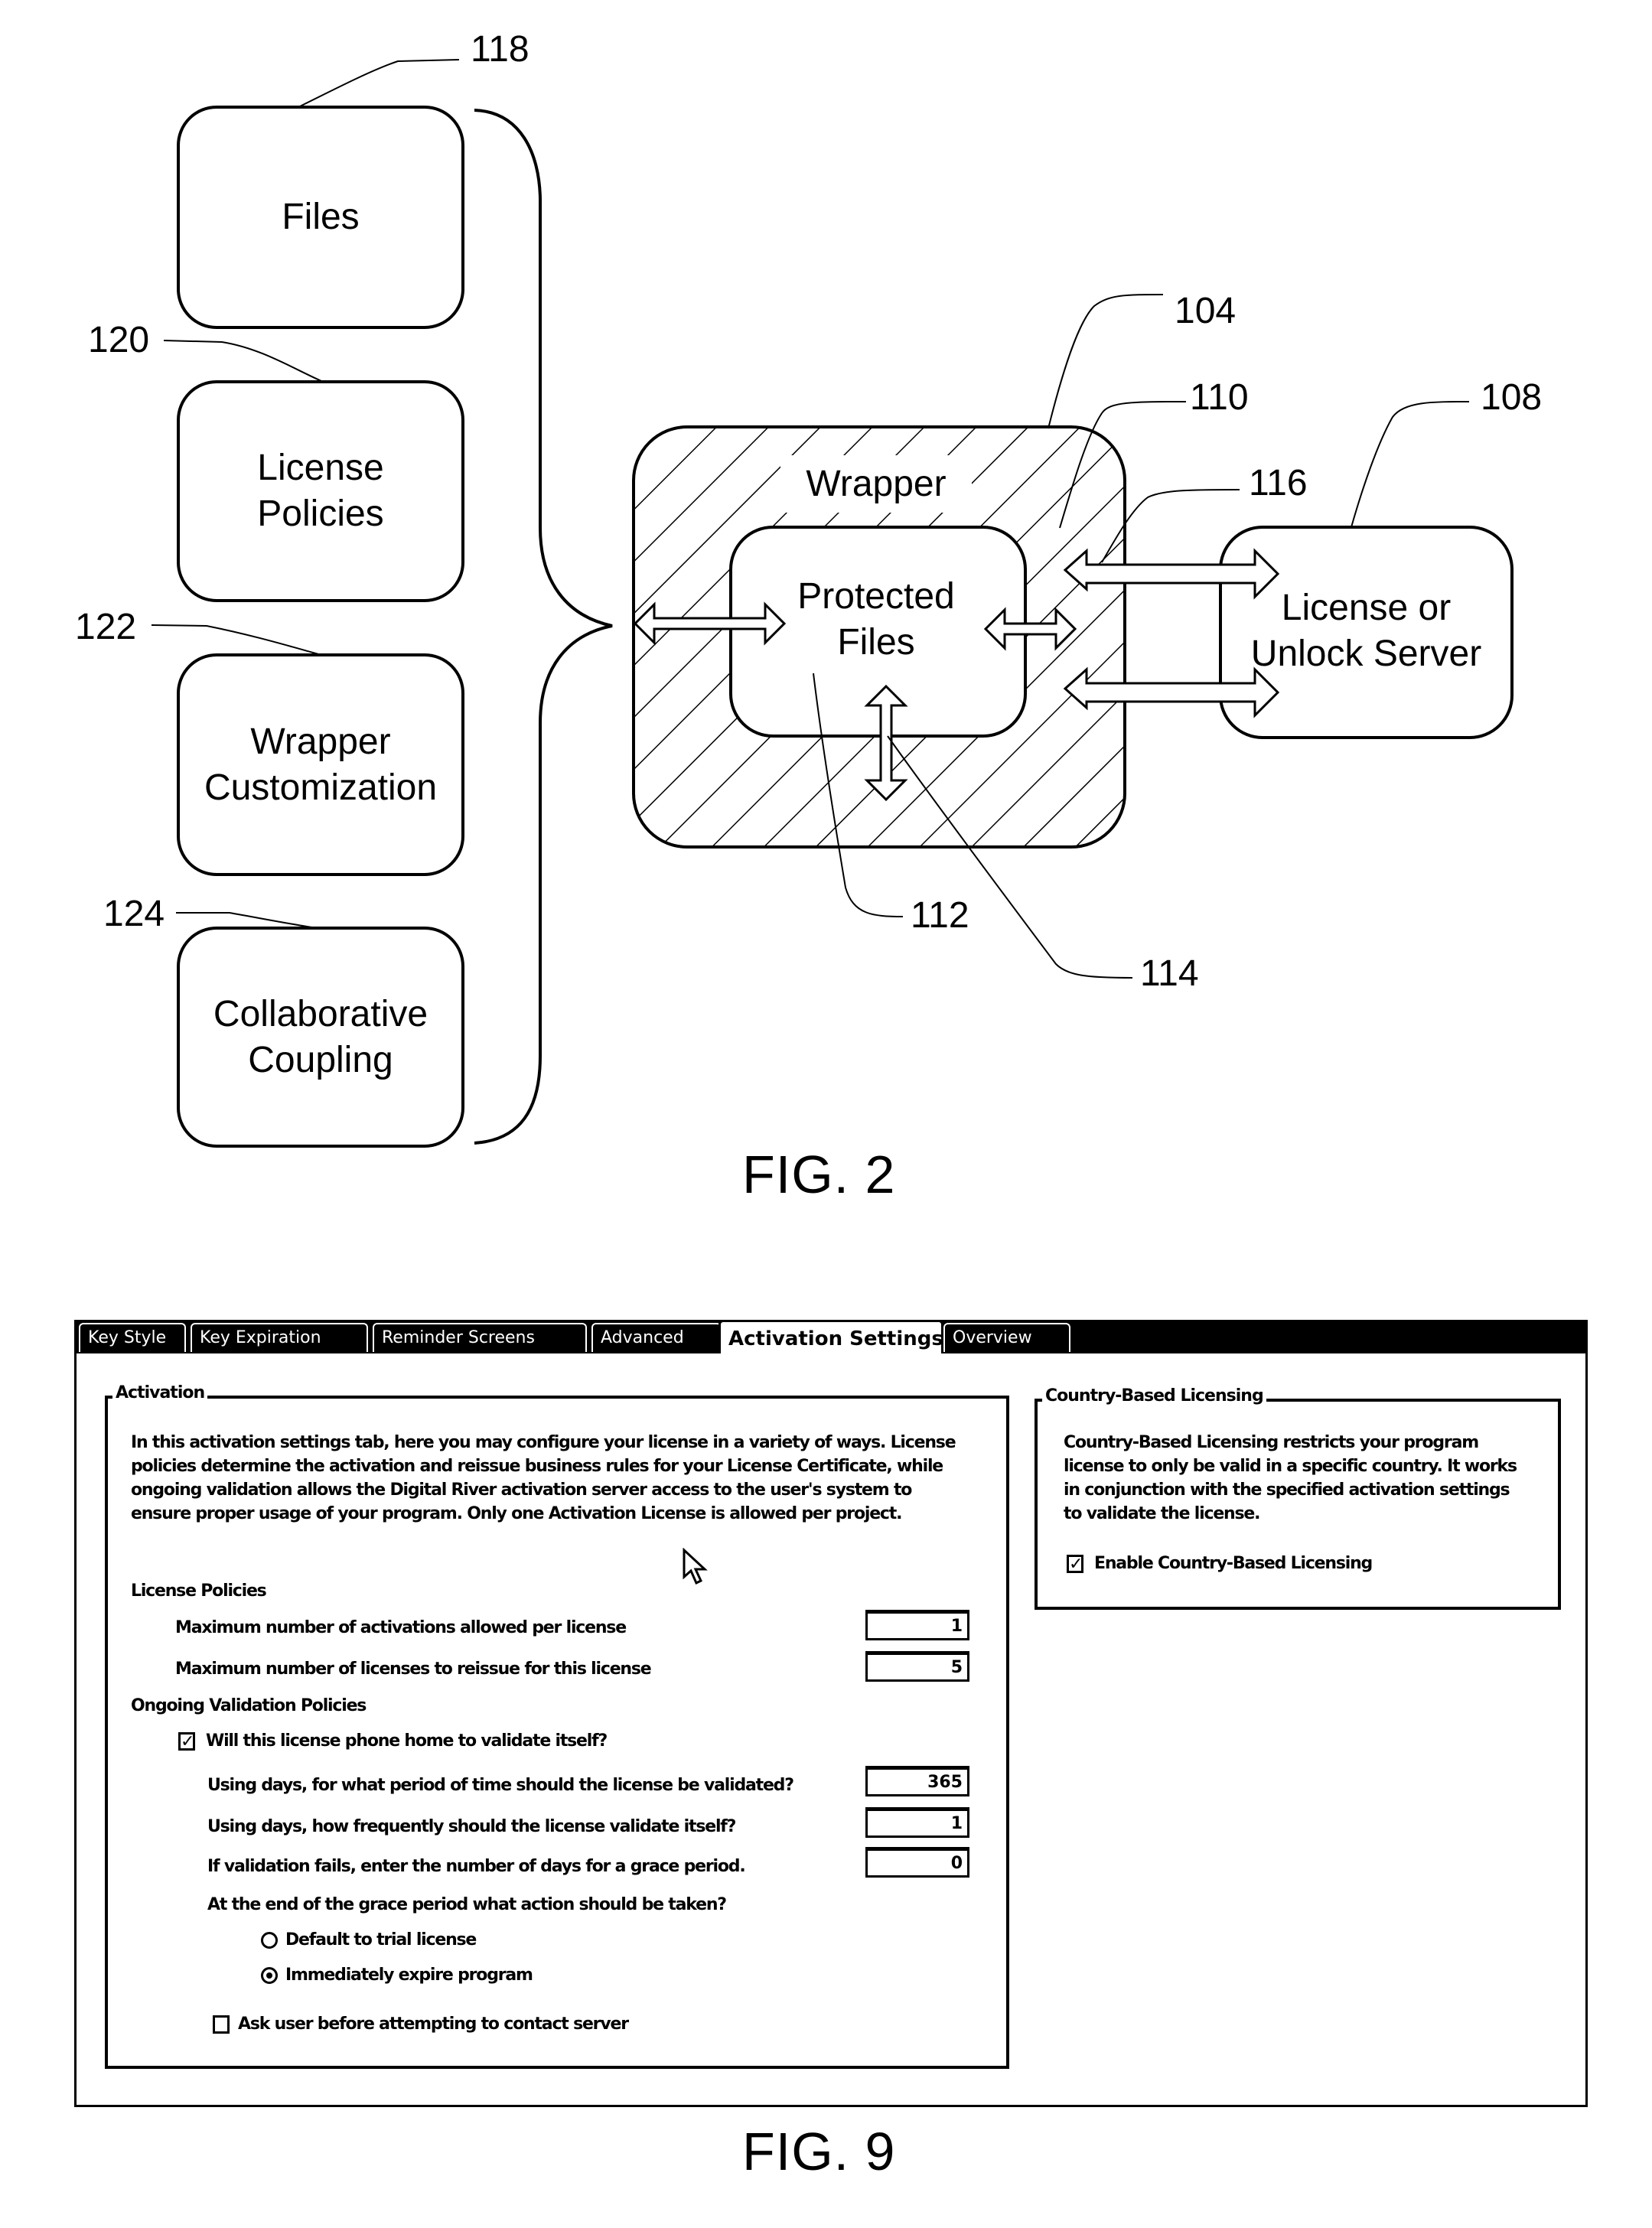 The image size is (1652, 2228). What do you see at coordinates (249, 1705) in the screenshot?
I see `ongoing-validation-heading: Ongoing Validation Policies` at bounding box center [249, 1705].